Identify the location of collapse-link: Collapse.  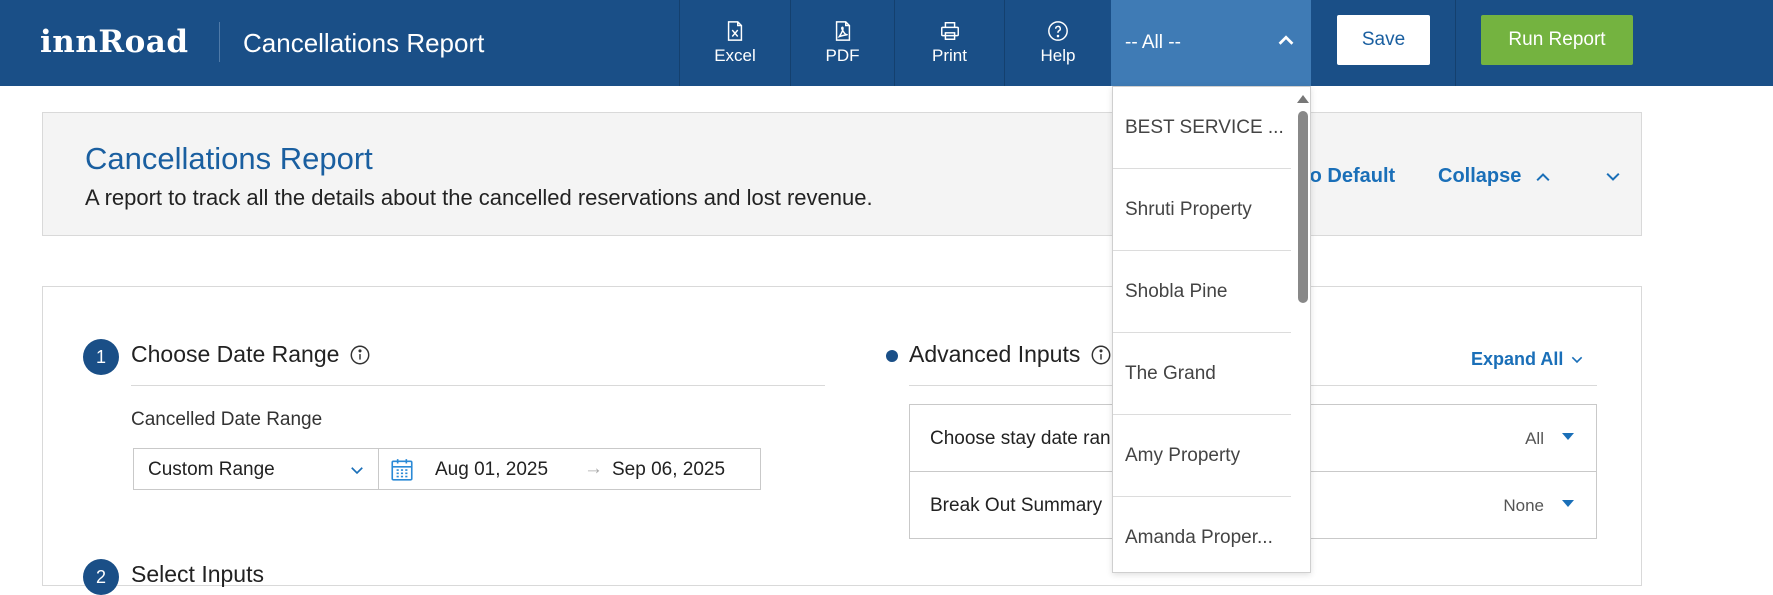
(1495, 176).